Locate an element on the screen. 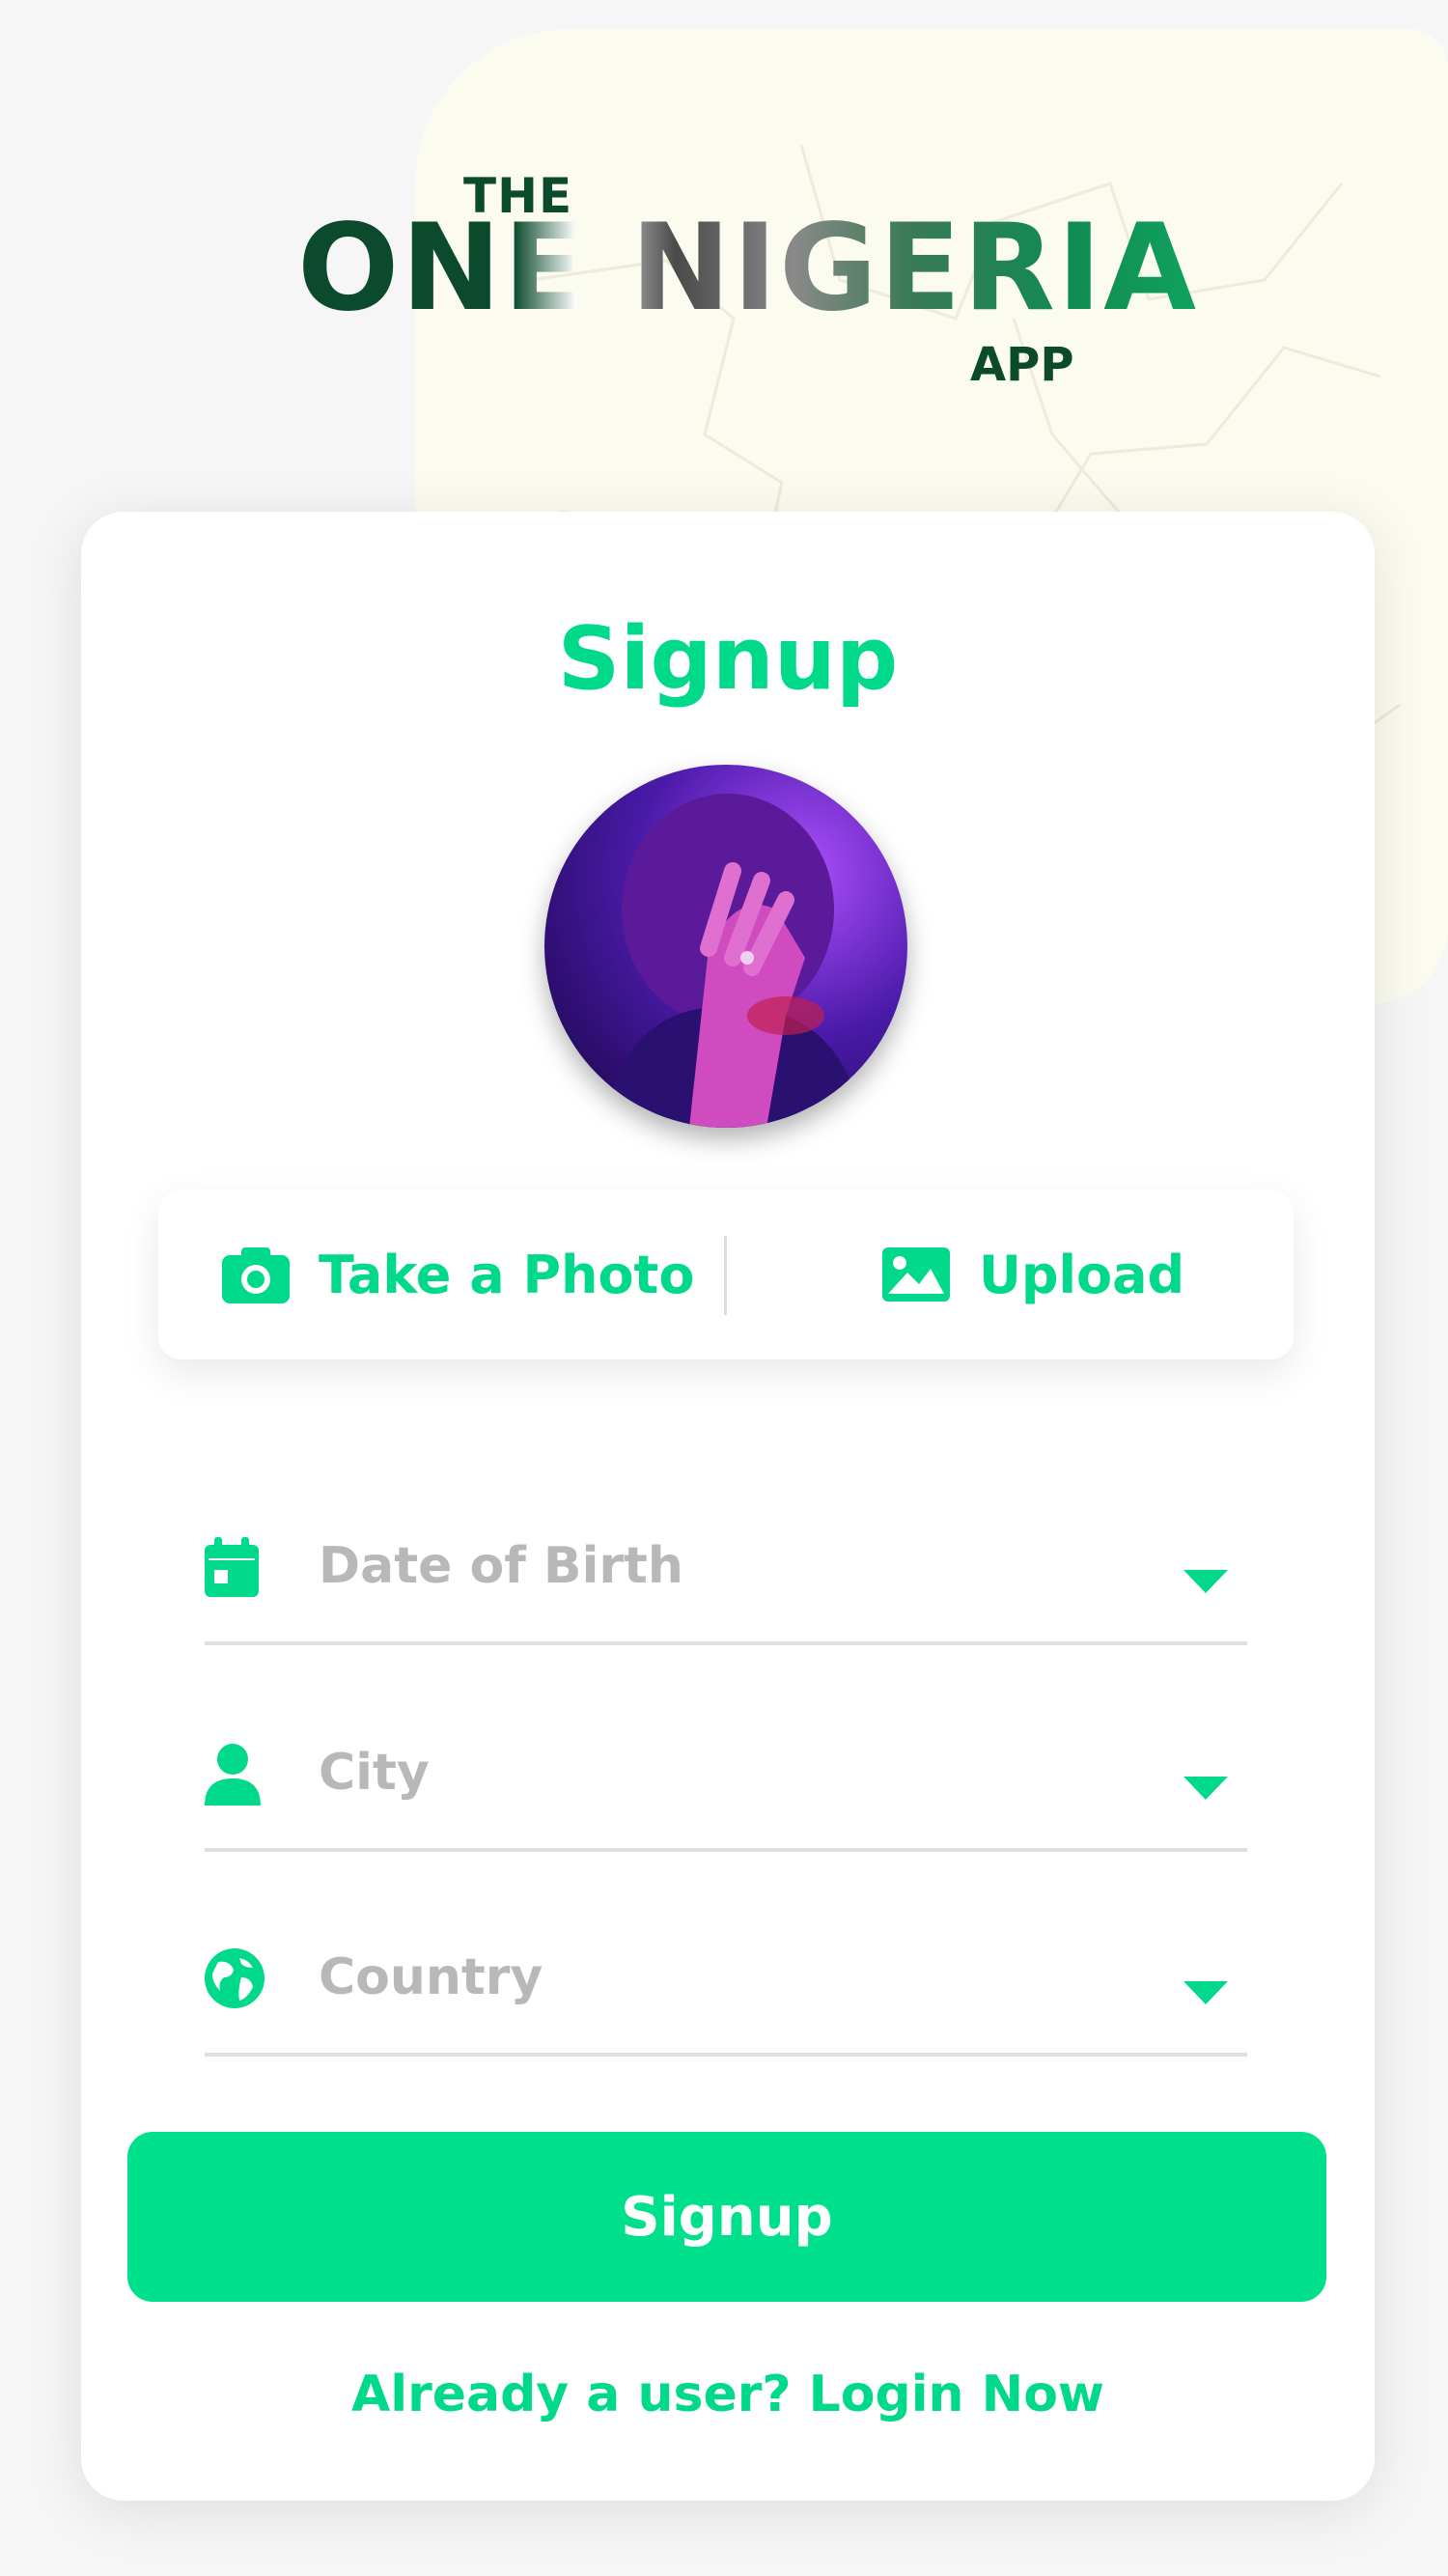  dob-label: Date of Birth is located at coordinates (501, 1566).